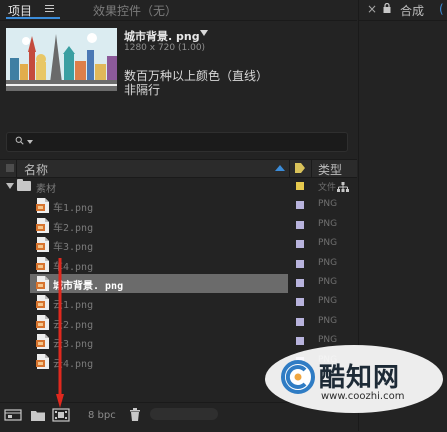  I want to click on folder-icon, so click(24, 185).